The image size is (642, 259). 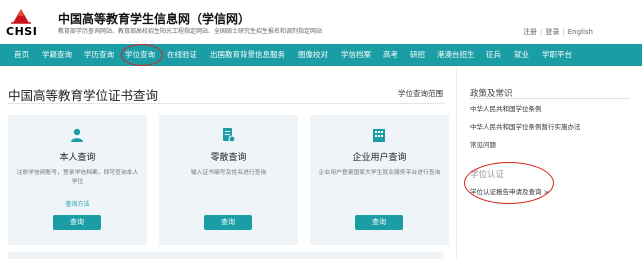 I want to click on nav-item-overseas: 出国教育背景信息服务, so click(x=247, y=55).